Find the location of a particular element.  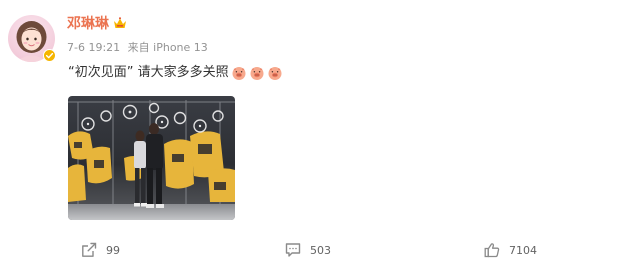

comment-icon is located at coordinates (293, 250).